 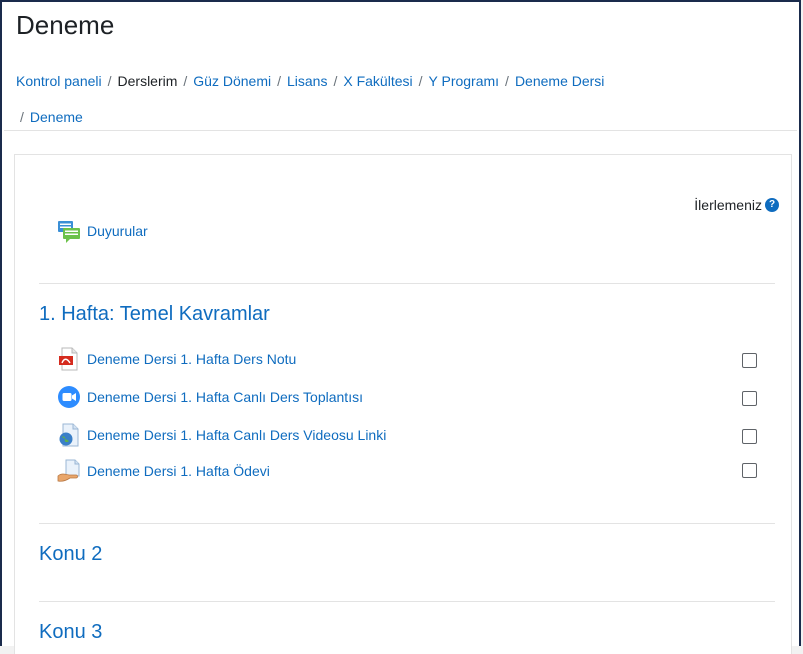 What do you see at coordinates (68, 359) in the screenshot?
I see `pdf-icon` at bounding box center [68, 359].